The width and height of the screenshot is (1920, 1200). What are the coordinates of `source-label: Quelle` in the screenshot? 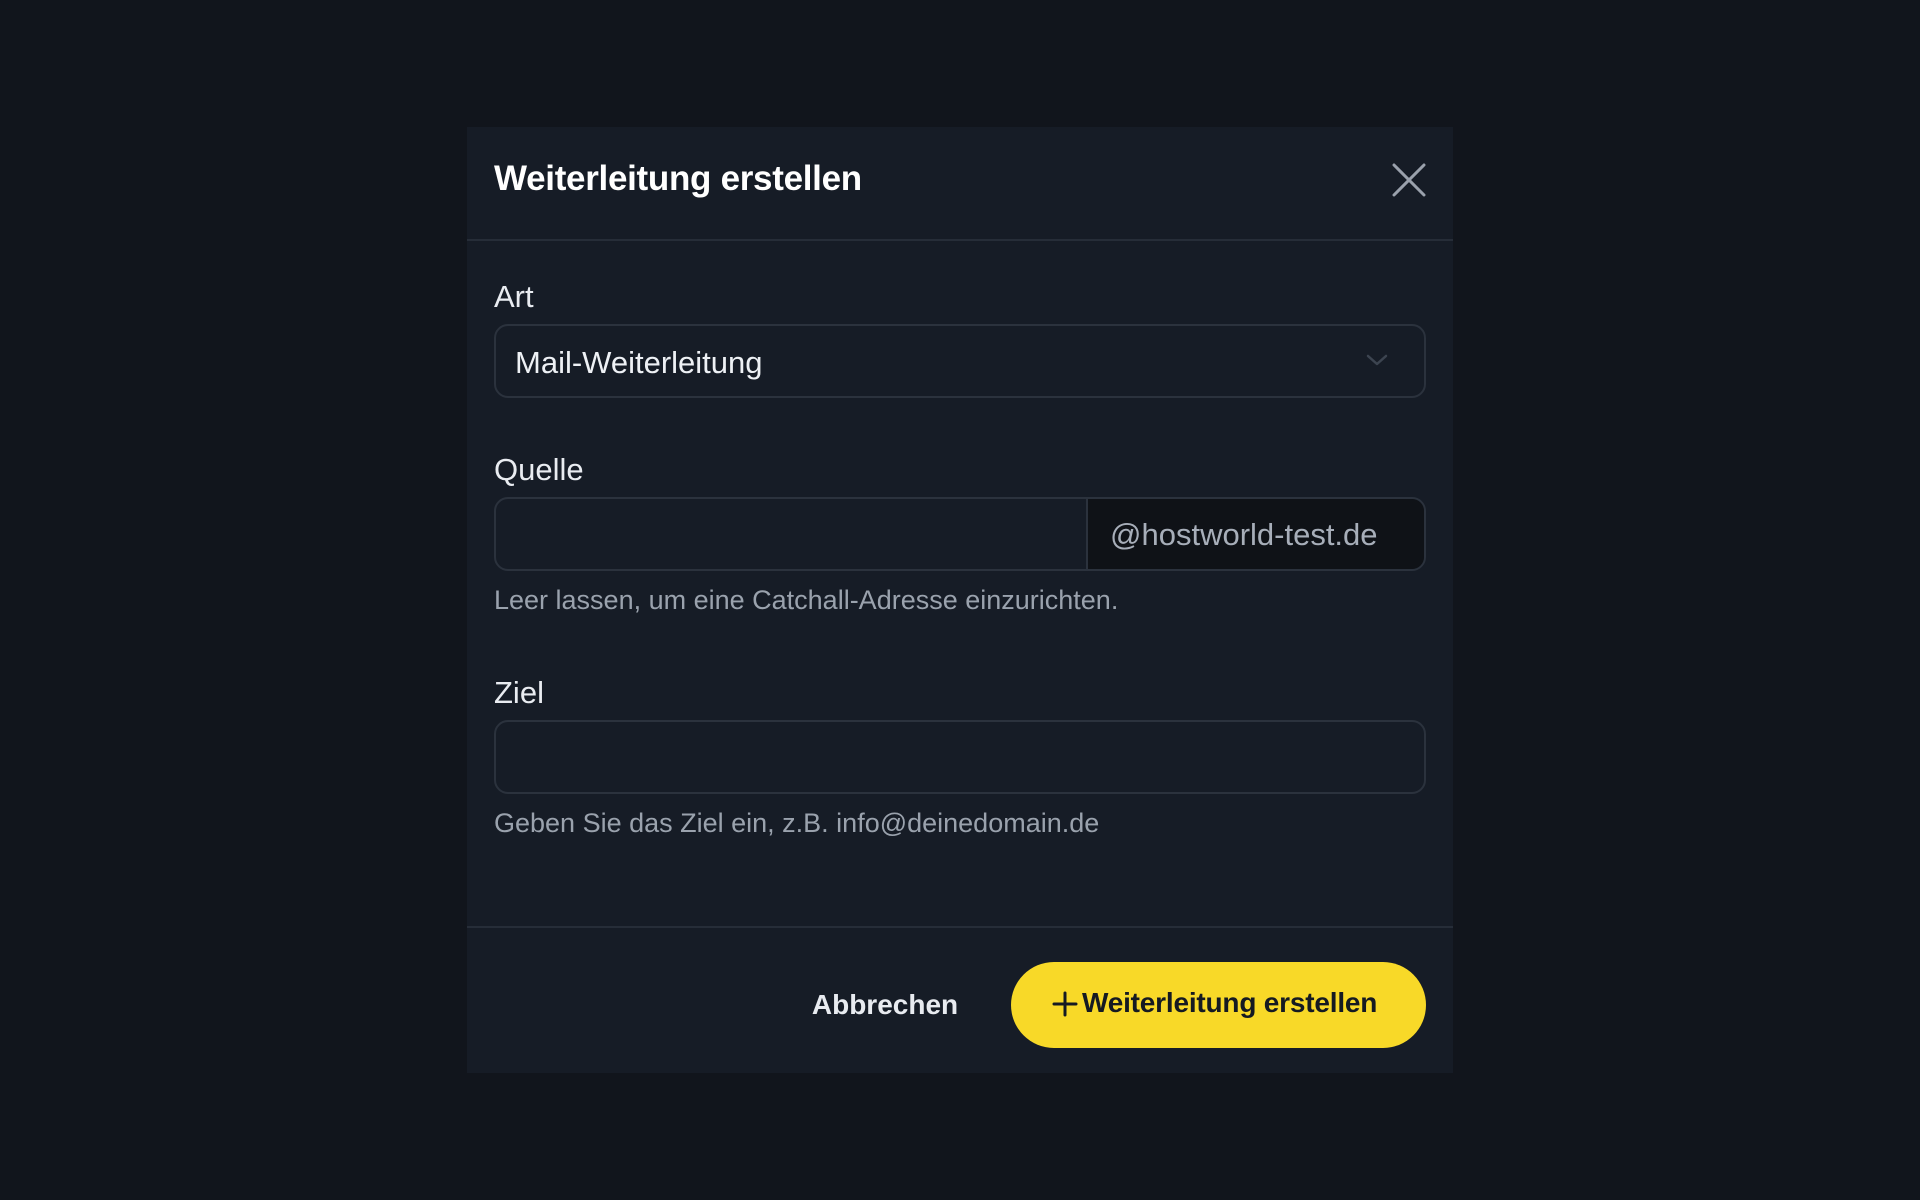 It's located at (539, 469).